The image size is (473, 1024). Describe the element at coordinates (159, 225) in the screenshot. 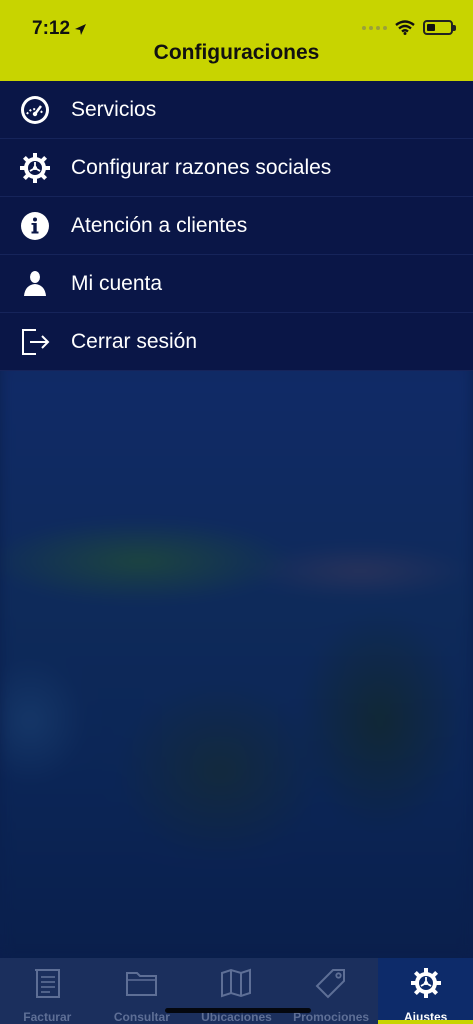

I see `menu-item-label: Atención a clientes` at that location.